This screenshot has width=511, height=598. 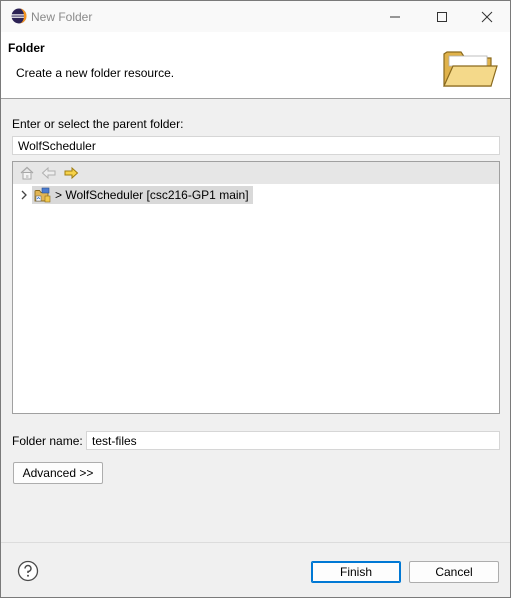 What do you see at coordinates (24, 195) in the screenshot?
I see `chevron-right-icon` at bounding box center [24, 195].